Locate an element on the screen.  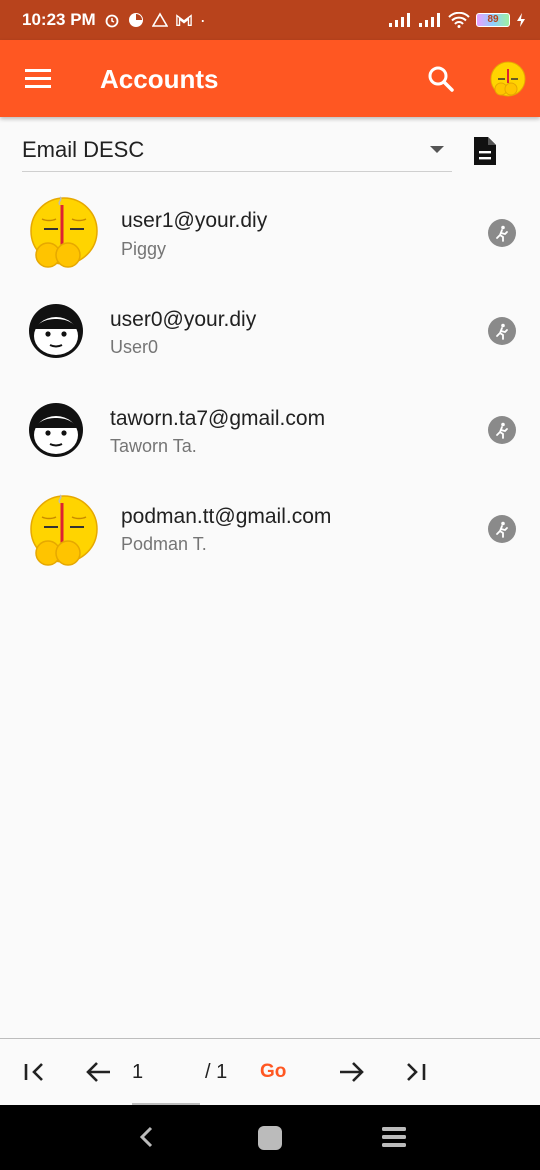
back-icon is located at coordinates (146, 1137).